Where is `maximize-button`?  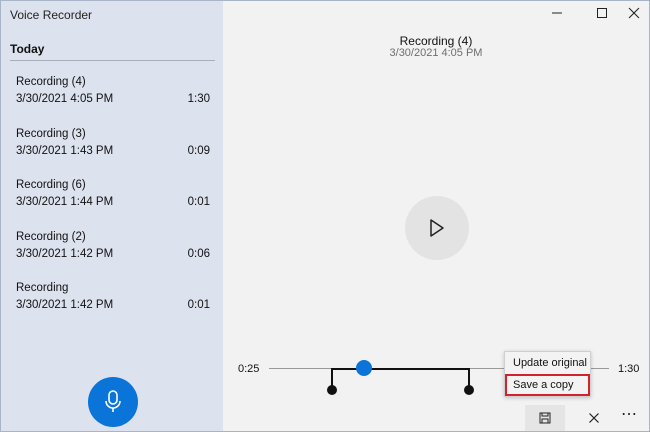
maximize-button is located at coordinates (602, 13).